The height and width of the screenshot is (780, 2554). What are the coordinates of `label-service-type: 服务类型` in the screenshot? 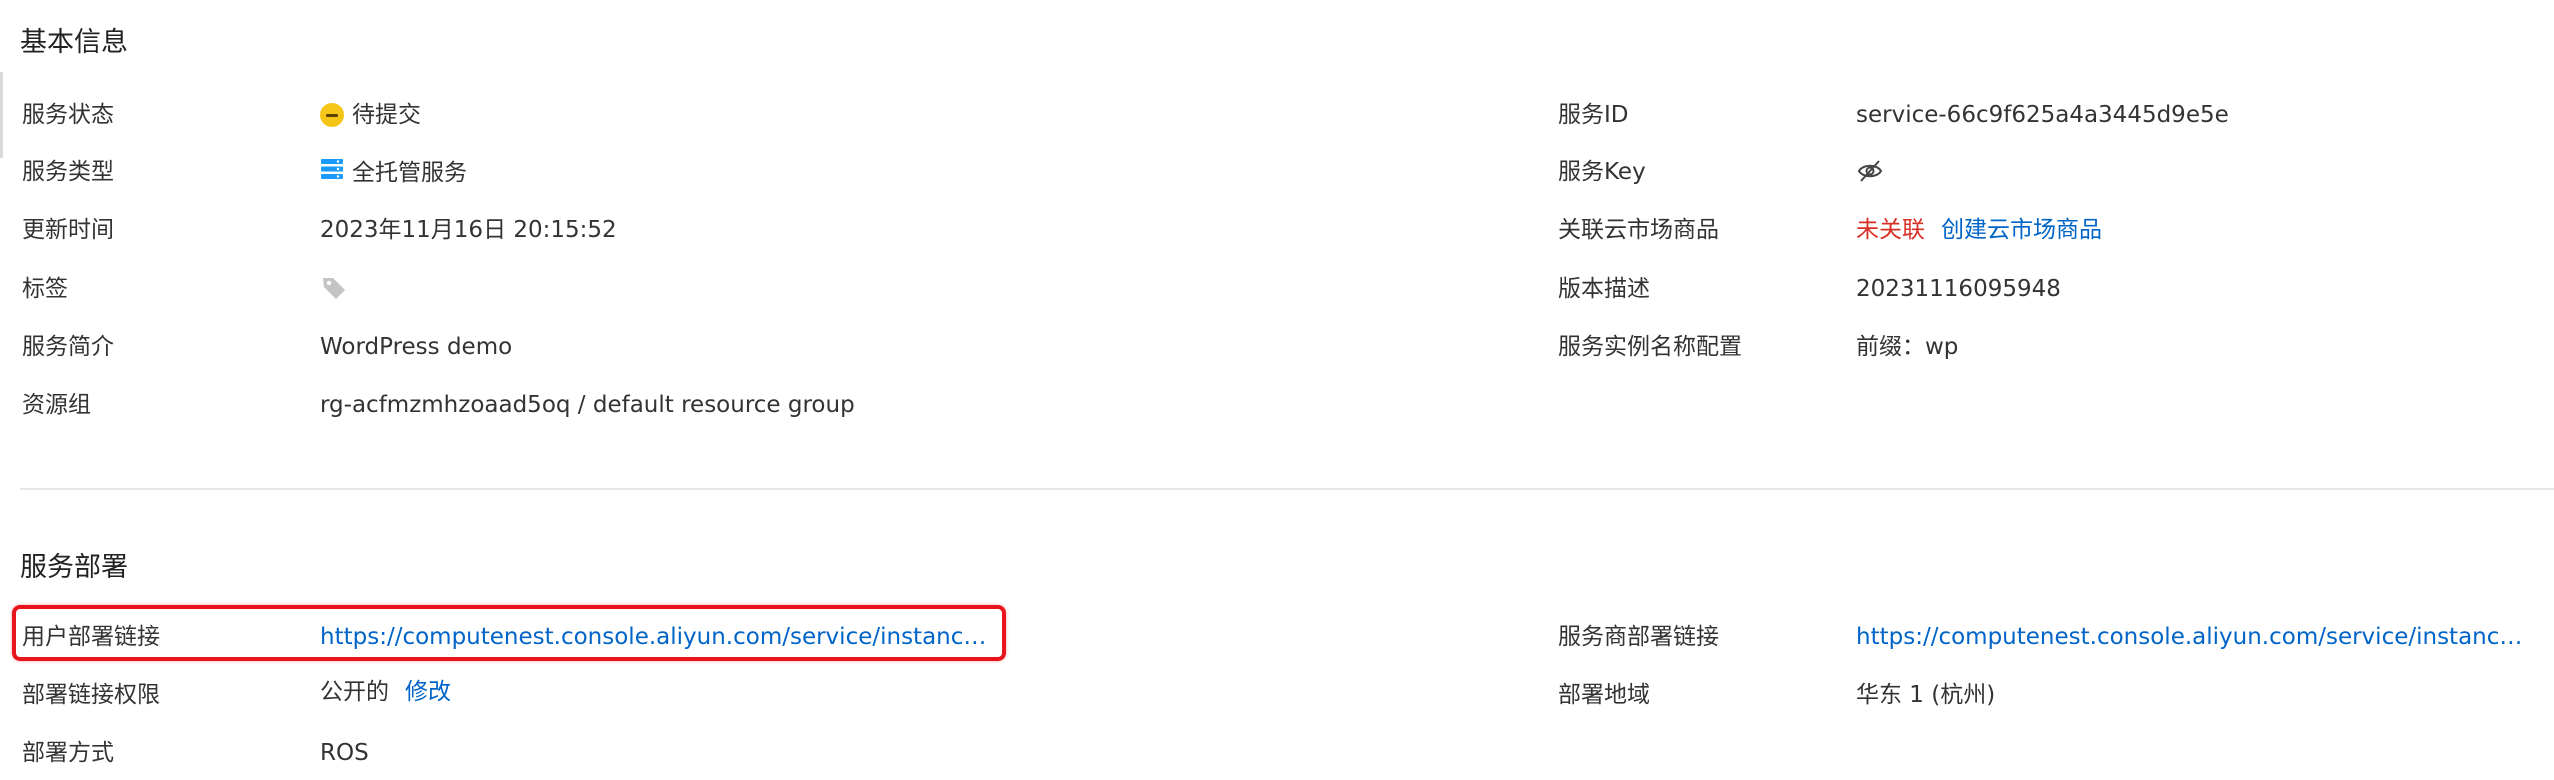 It's located at (68, 172).